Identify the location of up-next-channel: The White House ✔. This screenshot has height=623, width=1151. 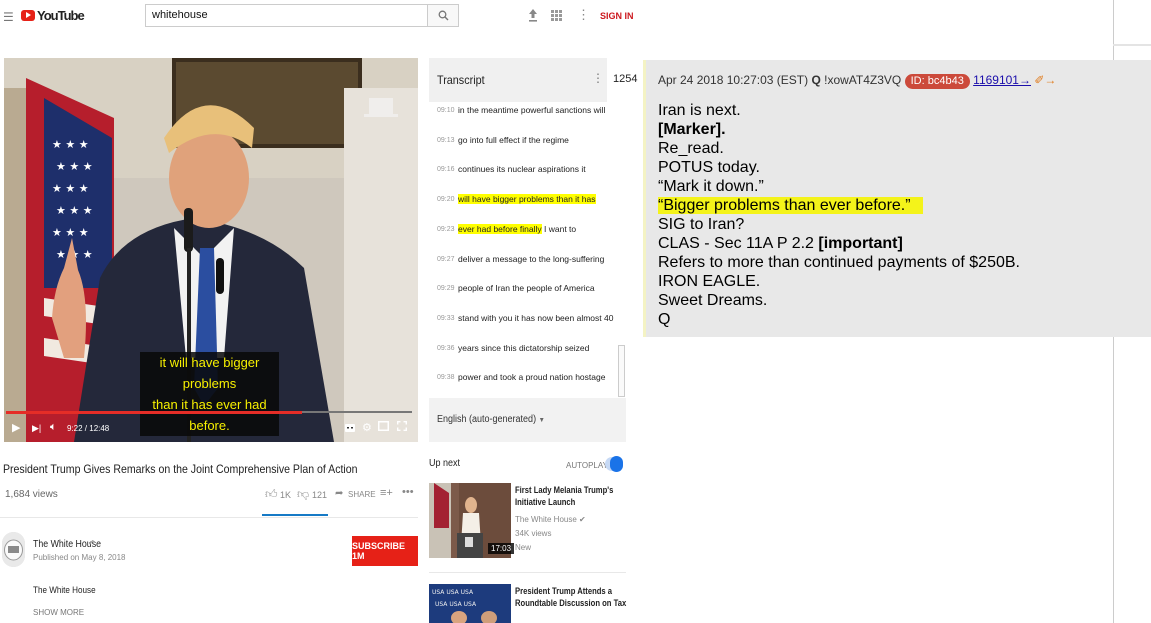
(550, 519).